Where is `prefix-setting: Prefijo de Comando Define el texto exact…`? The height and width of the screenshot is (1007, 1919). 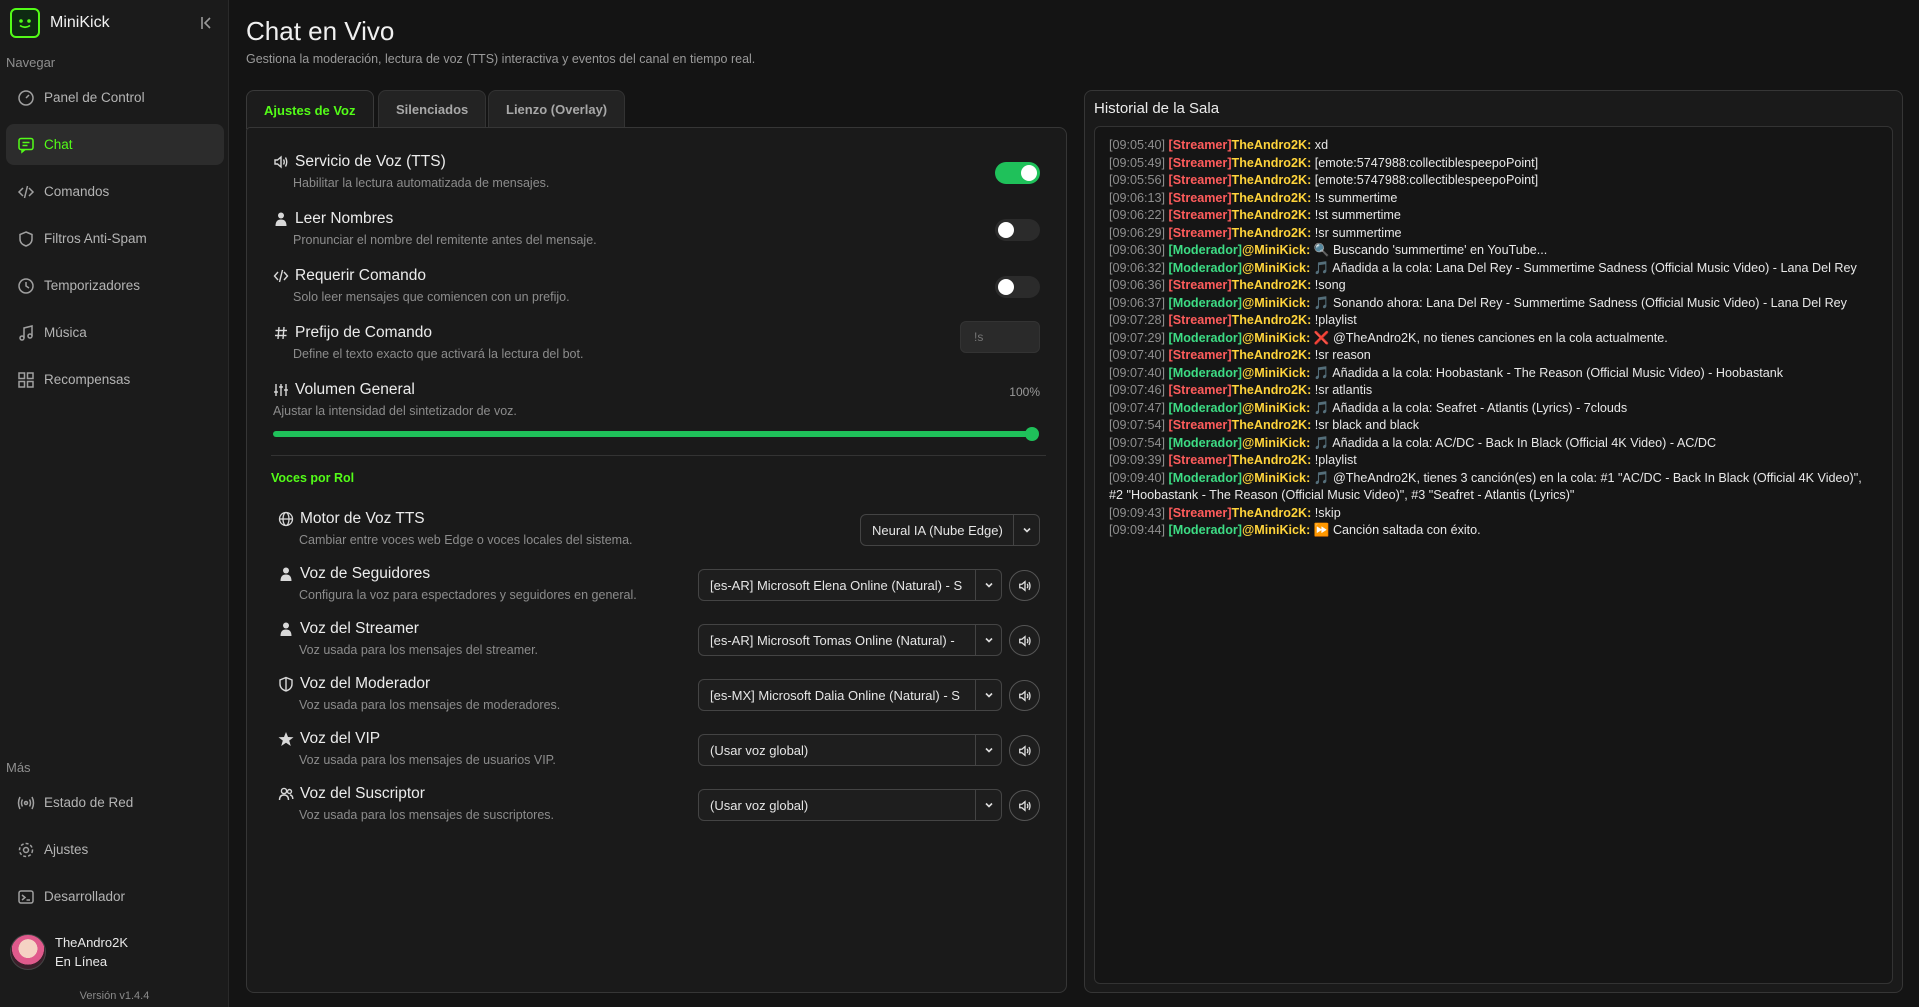 prefix-setting: Prefijo de Comando Define el texto exact… is located at coordinates (656, 341).